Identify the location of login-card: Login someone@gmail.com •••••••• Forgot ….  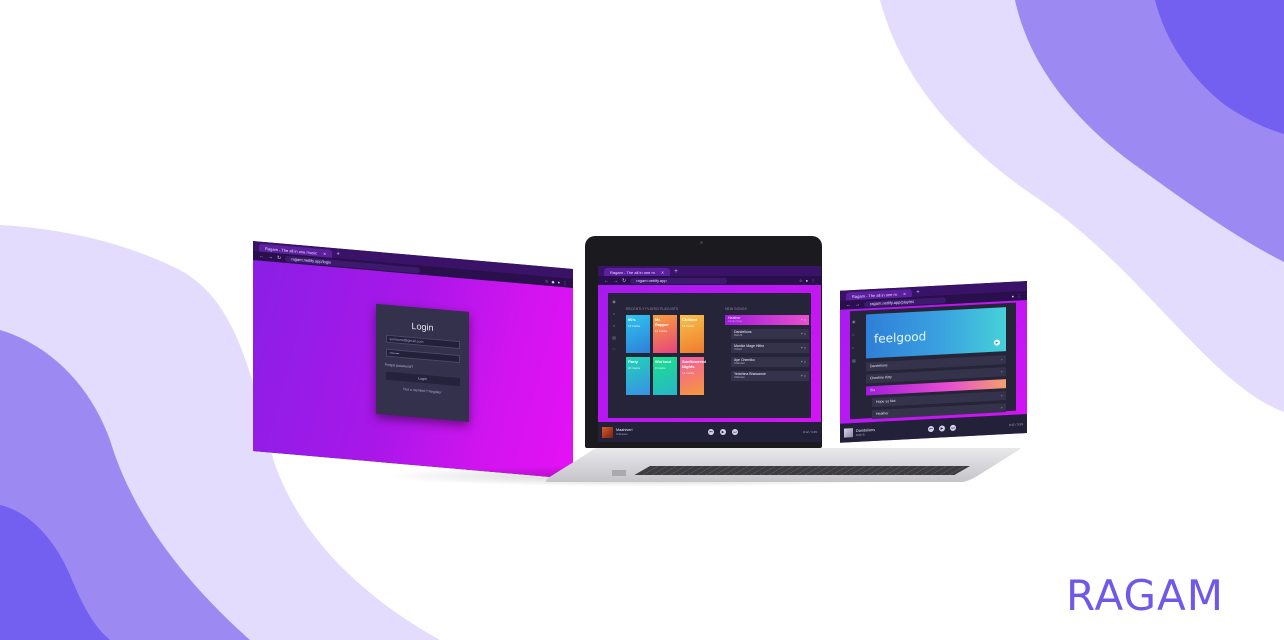
(422, 362).